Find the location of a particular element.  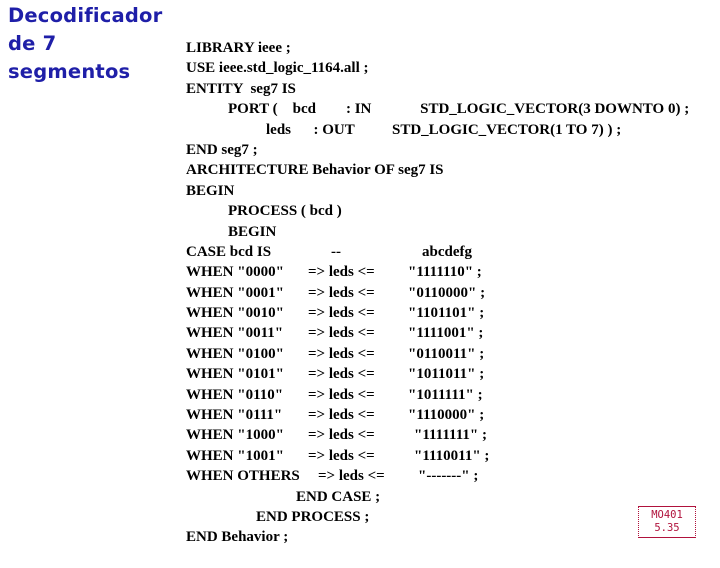

comment-segment-labels: abcdefg is located at coordinates (447, 251).